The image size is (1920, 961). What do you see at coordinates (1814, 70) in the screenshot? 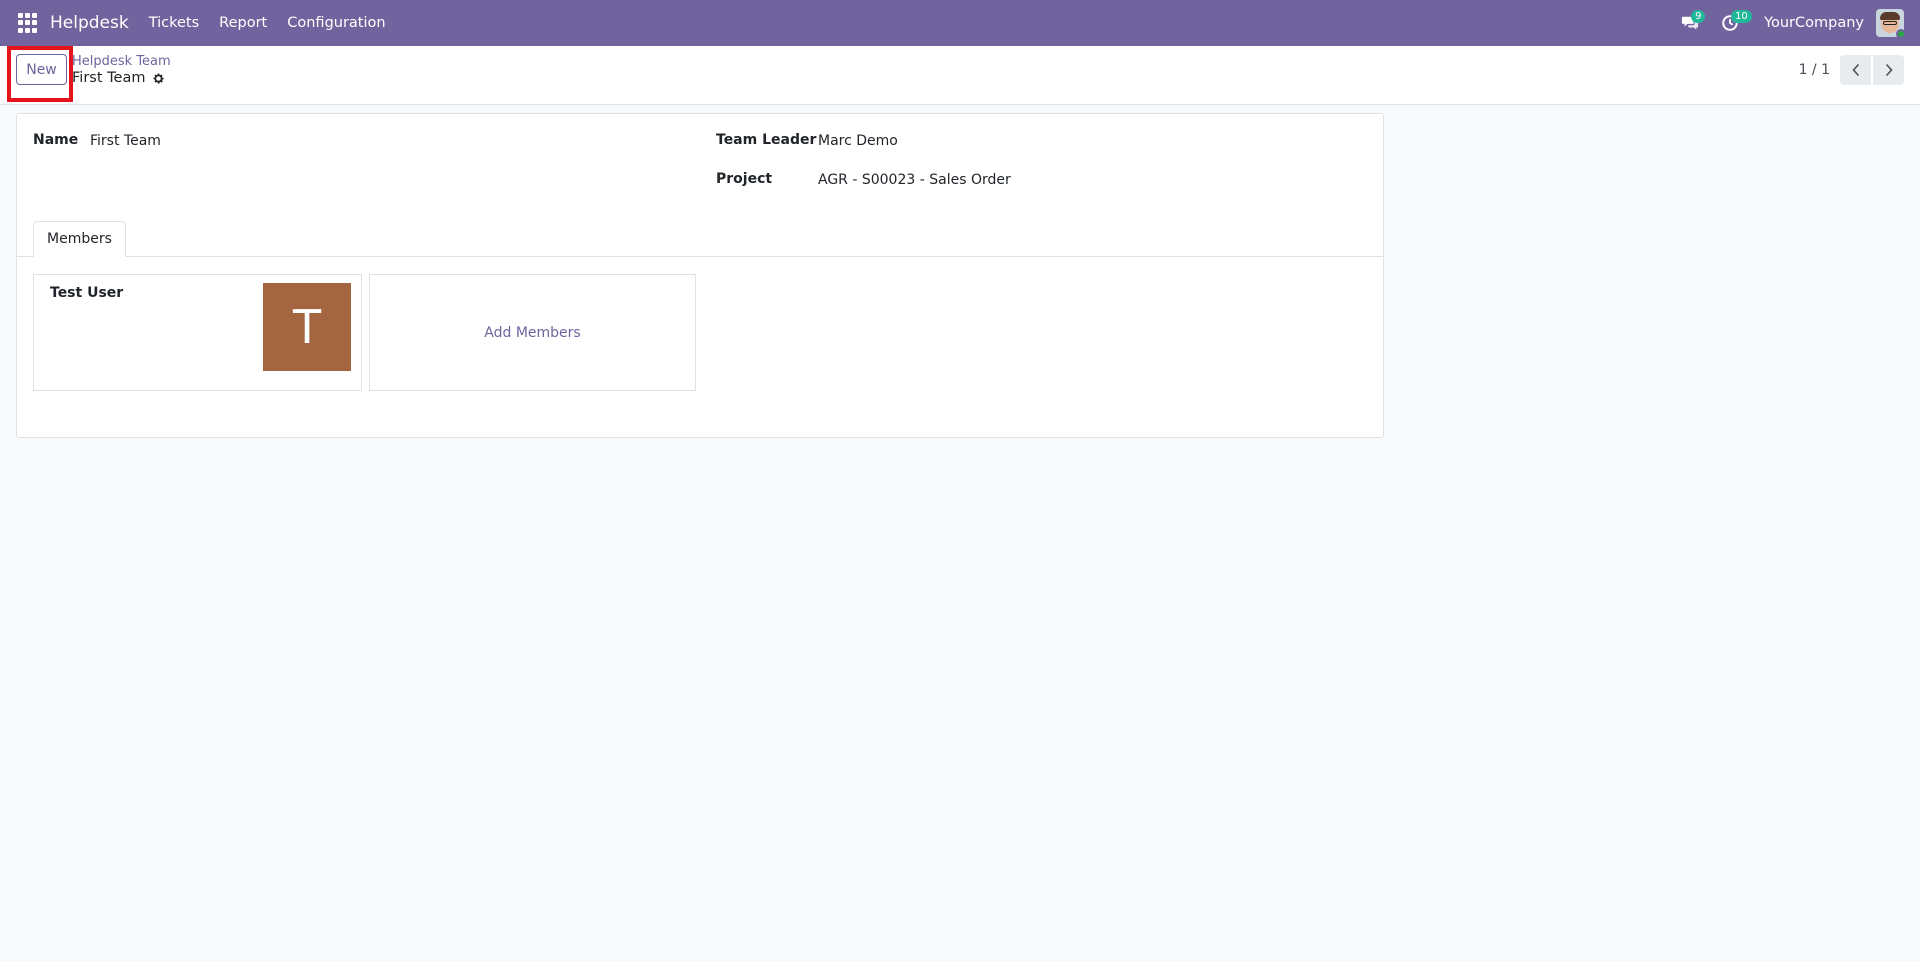
I see `pager-value: 1 / 1` at bounding box center [1814, 70].